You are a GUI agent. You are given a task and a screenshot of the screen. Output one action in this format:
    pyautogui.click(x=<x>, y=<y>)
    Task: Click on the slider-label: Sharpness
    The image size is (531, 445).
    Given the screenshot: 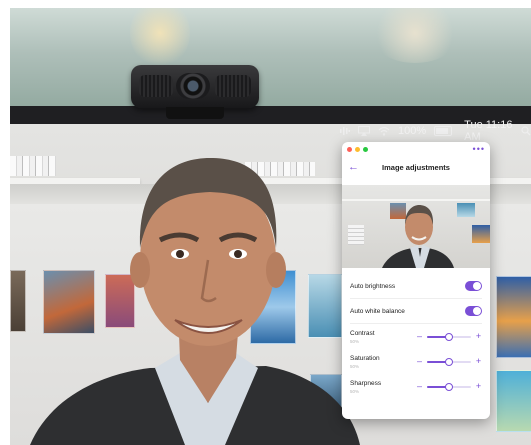 What is the action you would take?
    pyautogui.click(x=366, y=383)
    